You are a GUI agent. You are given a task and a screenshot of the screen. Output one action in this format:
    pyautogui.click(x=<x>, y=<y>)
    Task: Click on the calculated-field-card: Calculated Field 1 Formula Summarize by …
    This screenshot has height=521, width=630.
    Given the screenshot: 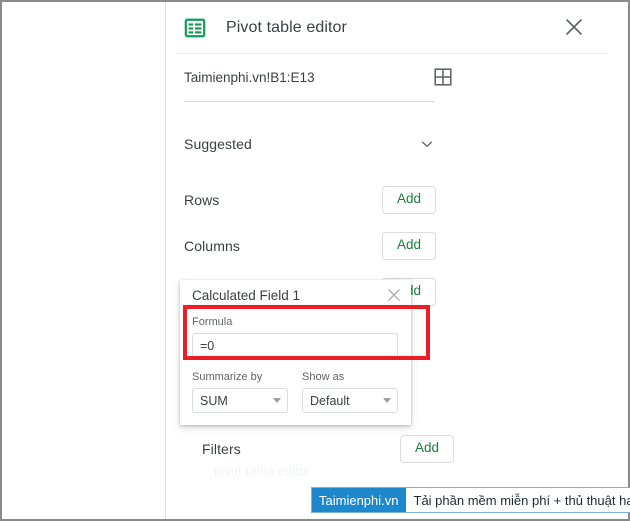 What is the action you would take?
    pyautogui.click(x=295, y=352)
    